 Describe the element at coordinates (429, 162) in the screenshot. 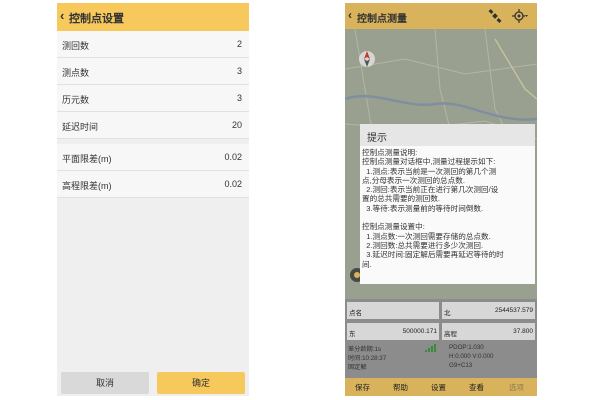

I see `dialog-line: 控制点测量对话框中,测量过程提示如下:` at that location.